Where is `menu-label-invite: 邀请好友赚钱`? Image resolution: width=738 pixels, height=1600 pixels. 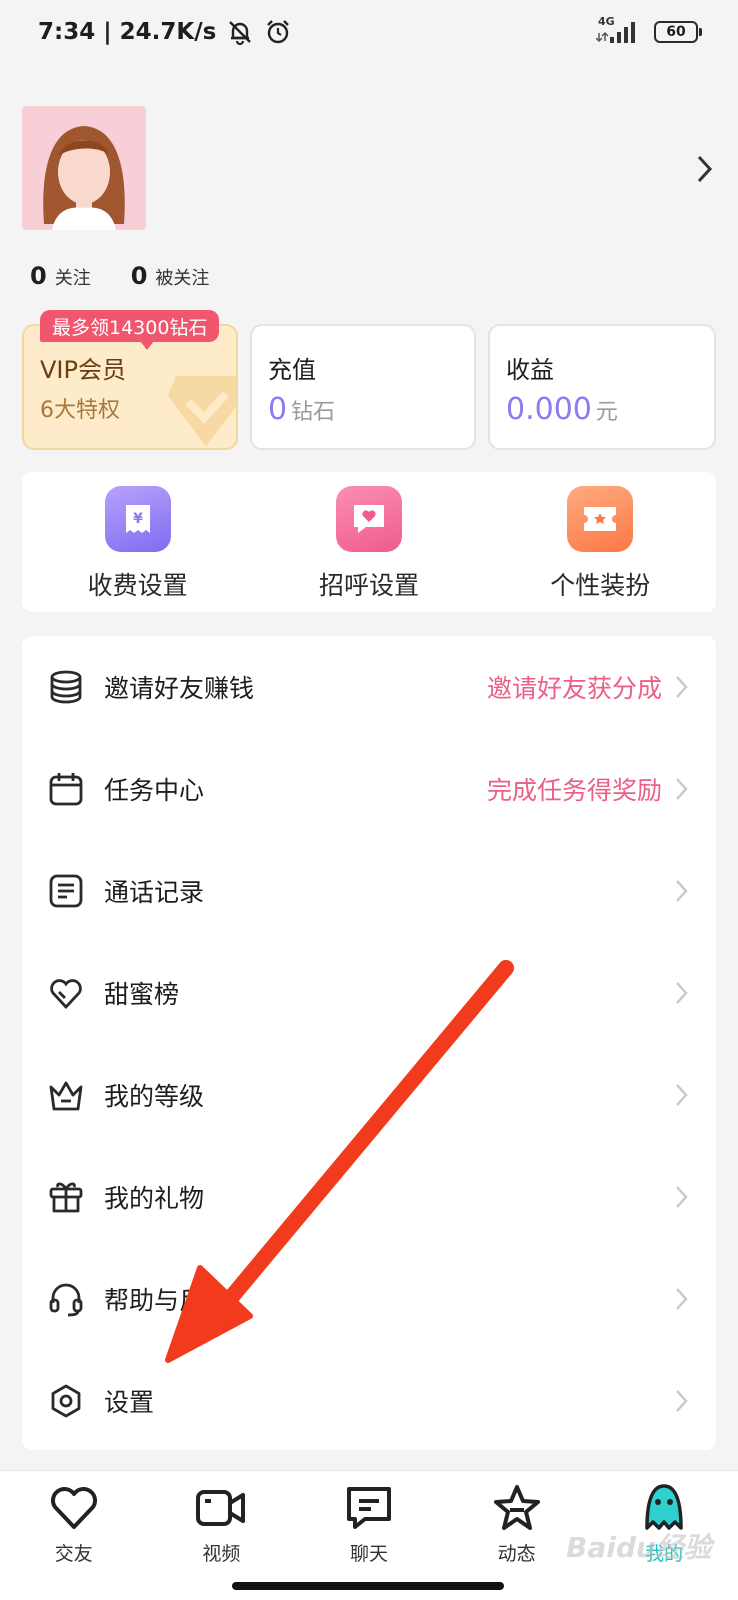
menu-label-invite: 邀请好友赚钱 is located at coordinates (179, 688).